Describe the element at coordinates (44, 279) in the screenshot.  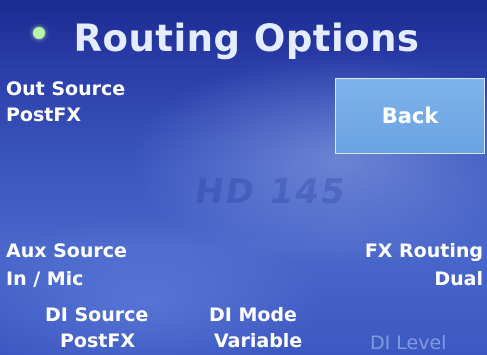
I see `aux-source-value: In / Mic` at that location.